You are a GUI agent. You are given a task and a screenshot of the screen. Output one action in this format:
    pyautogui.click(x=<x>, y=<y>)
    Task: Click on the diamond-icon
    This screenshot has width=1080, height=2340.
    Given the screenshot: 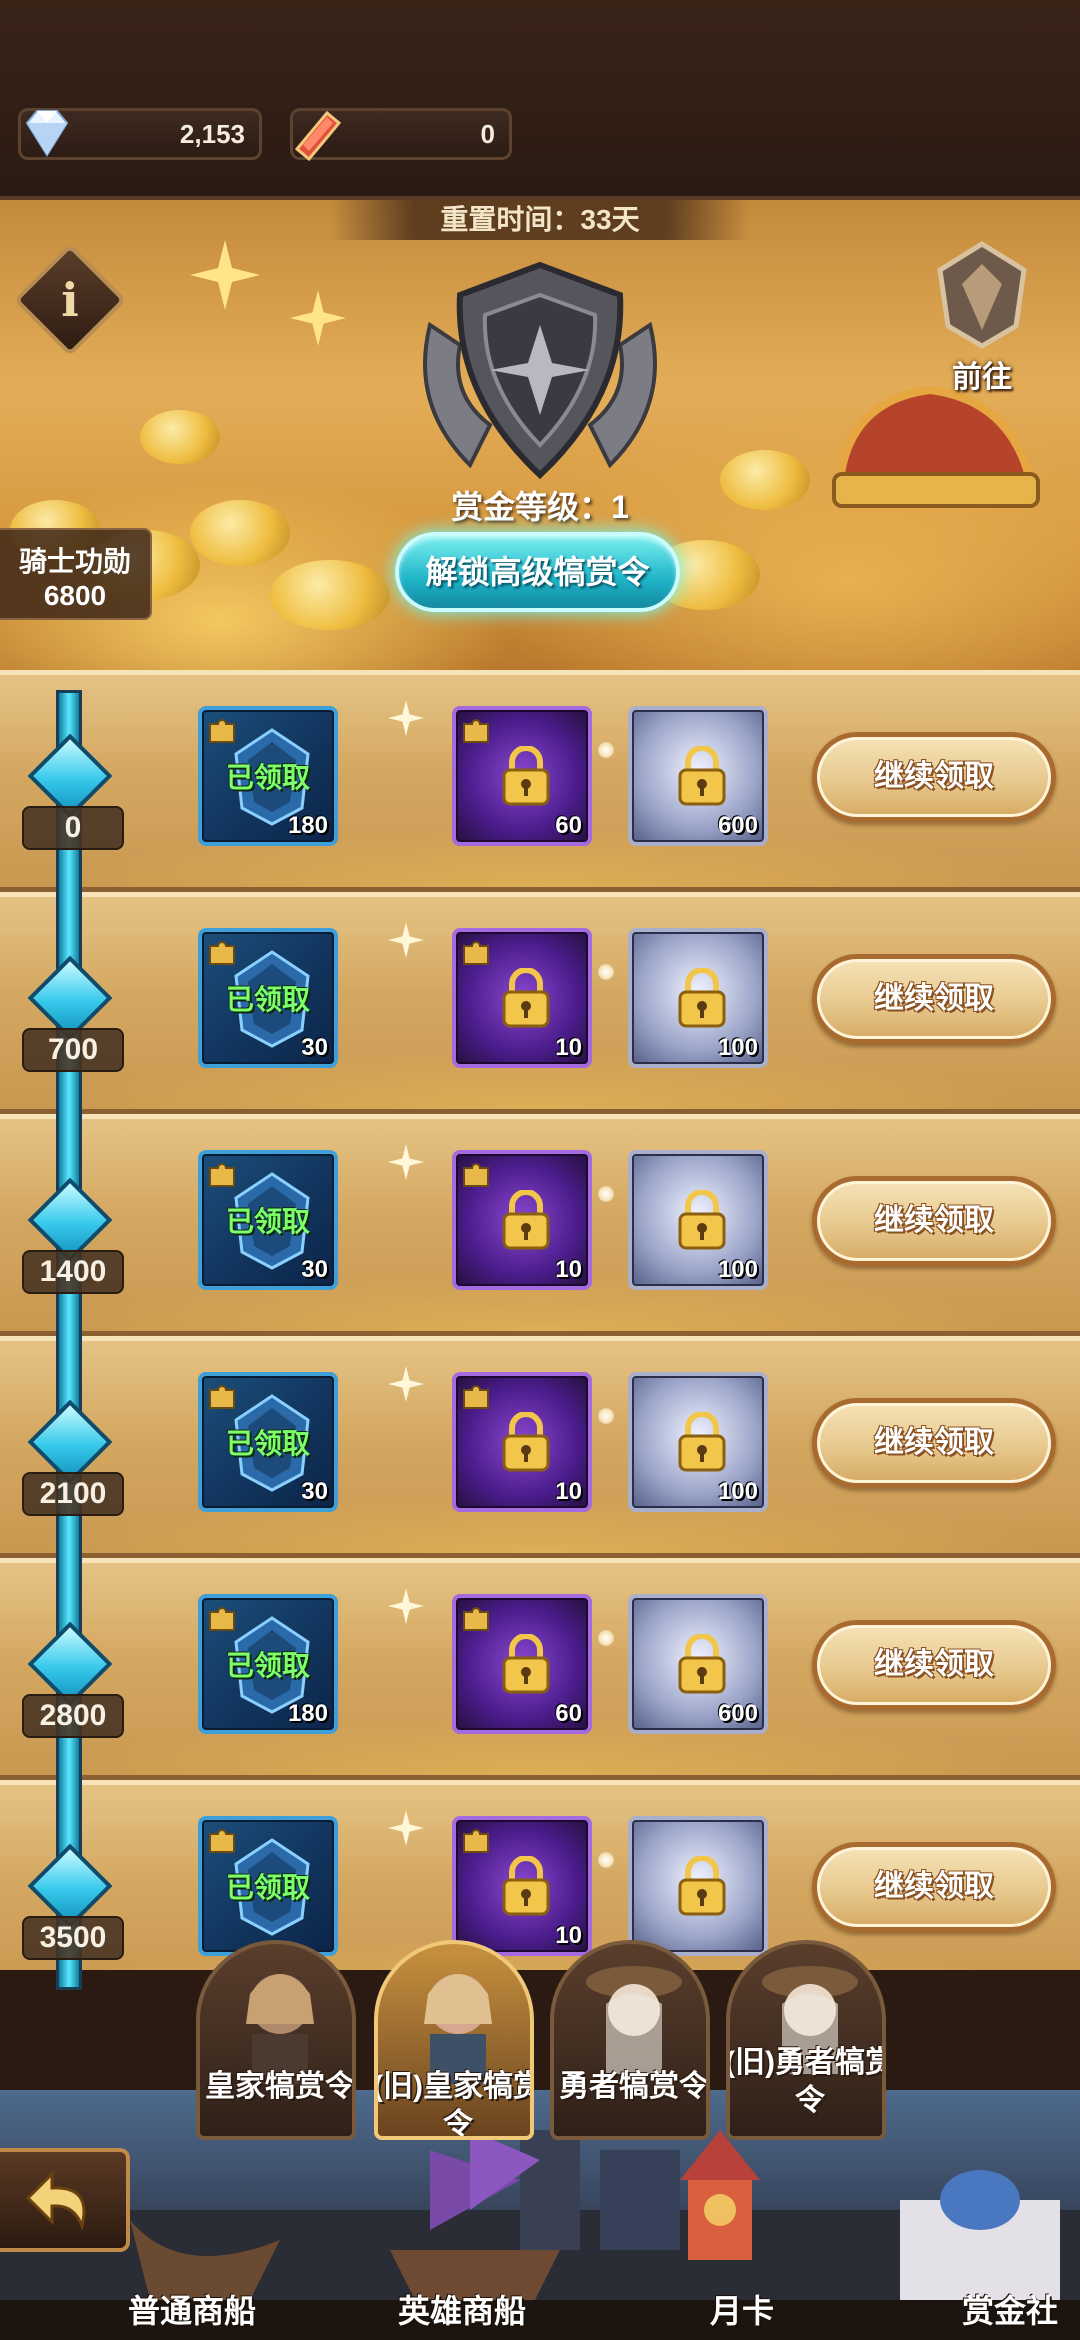 What is the action you would take?
    pyautogui.click(x=47, y=133)
    